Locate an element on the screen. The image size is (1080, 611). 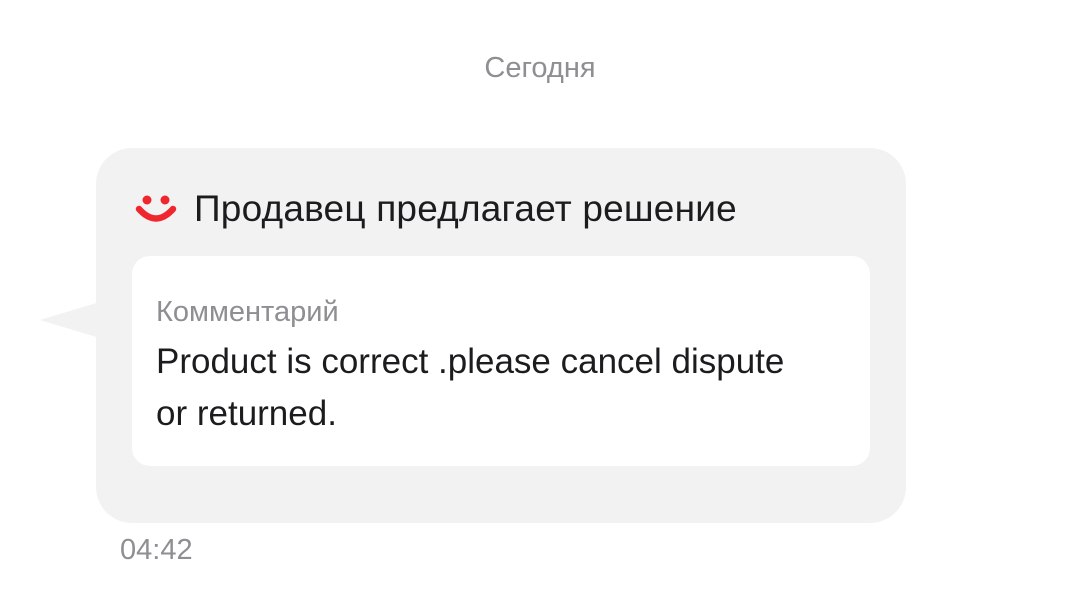
smile-icon is located at coordinates (156, 208).